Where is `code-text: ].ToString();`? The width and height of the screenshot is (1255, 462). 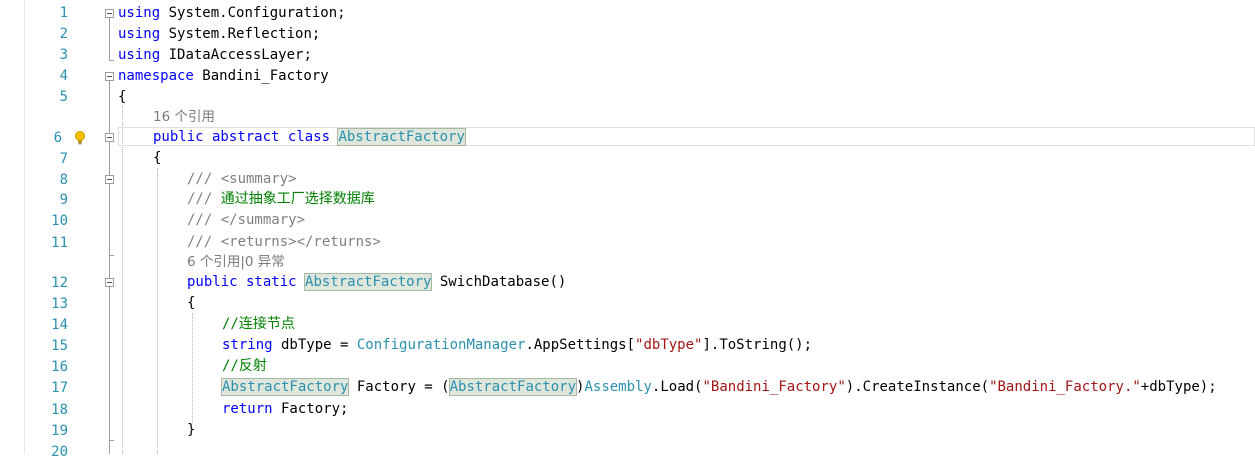 code-text: ].ToString(); is located at coordinates (757, 345).